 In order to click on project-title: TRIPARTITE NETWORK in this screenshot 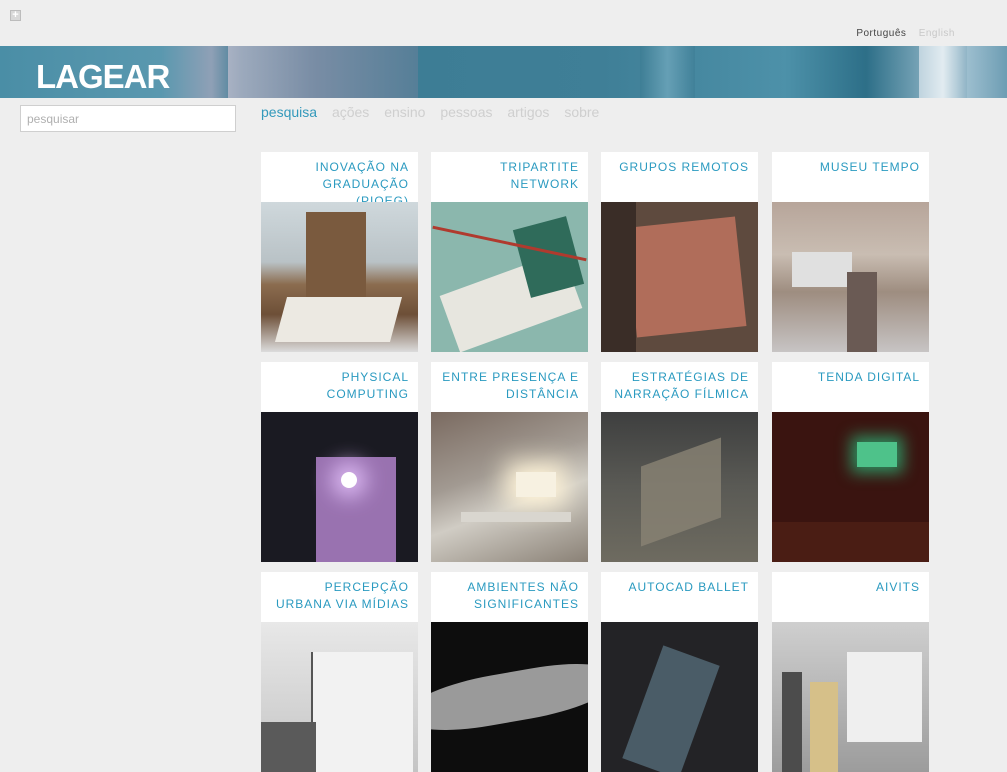, I will do `click(509, 177)`.